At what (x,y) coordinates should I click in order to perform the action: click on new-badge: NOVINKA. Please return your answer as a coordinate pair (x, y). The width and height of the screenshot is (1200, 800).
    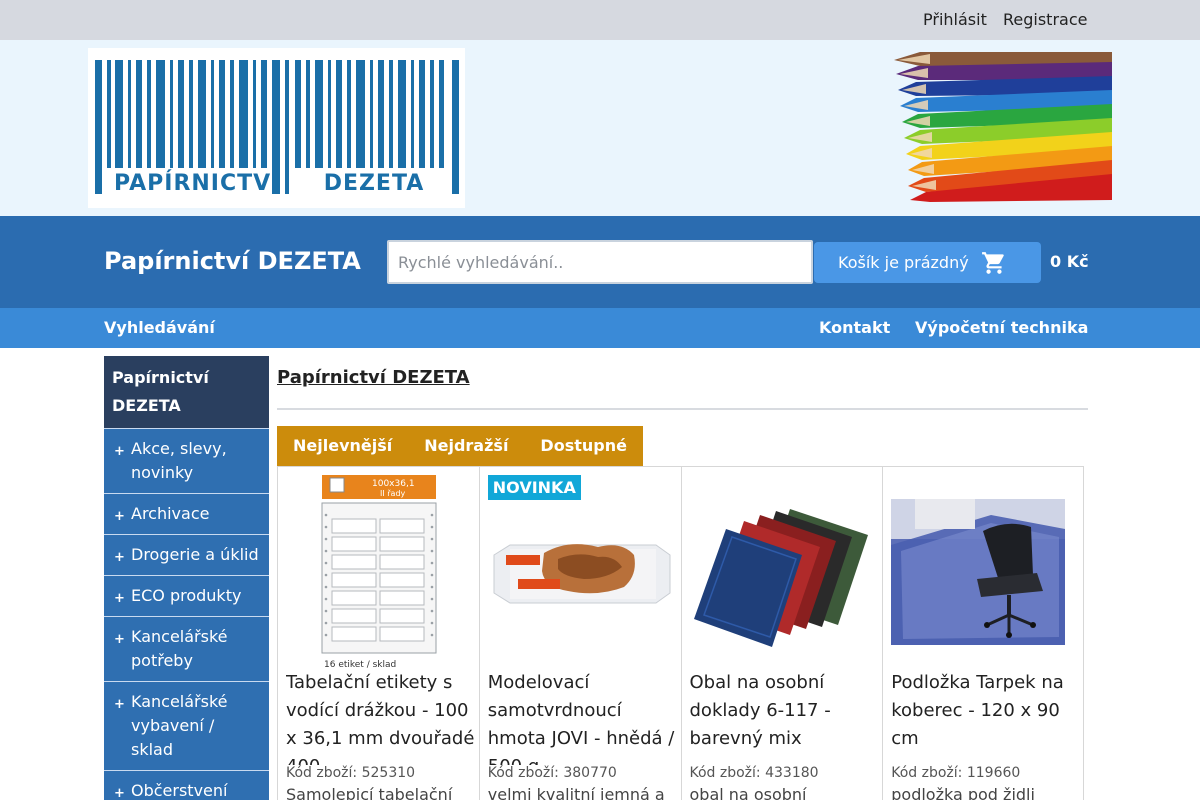
    Looking at the image, I should click on (534, 487).